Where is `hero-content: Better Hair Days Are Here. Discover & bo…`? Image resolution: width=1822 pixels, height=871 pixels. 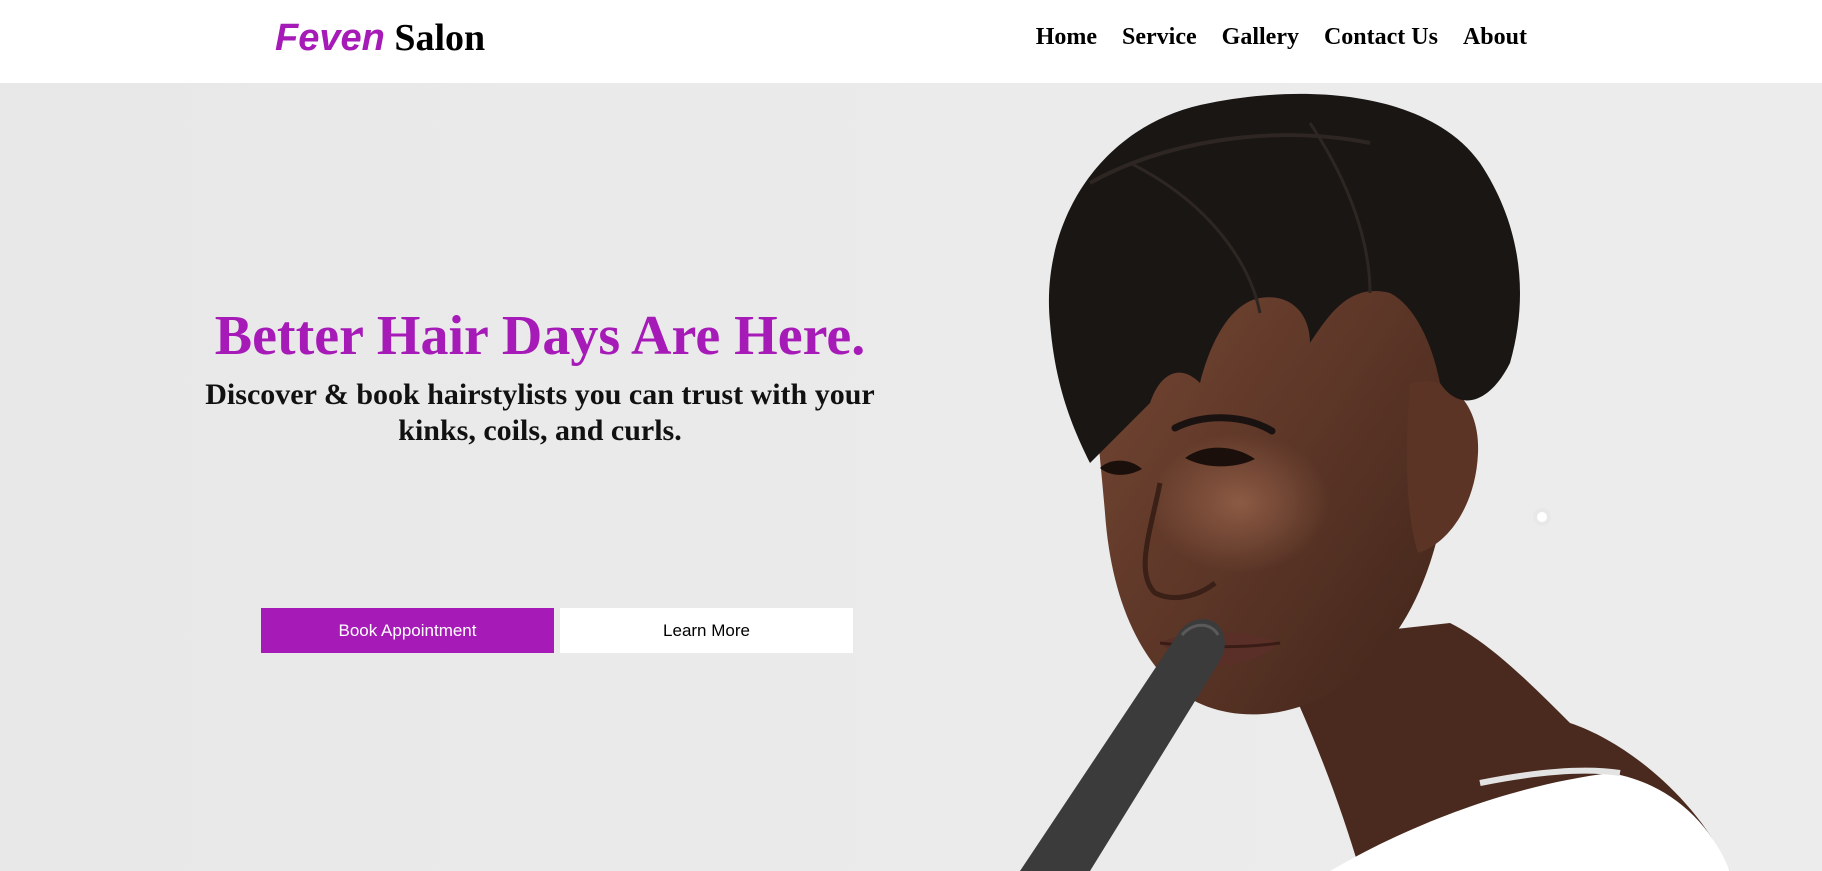 hero-content: Better Hair Days Are Here. Discover & bo… is located at coordinates (540, 376).